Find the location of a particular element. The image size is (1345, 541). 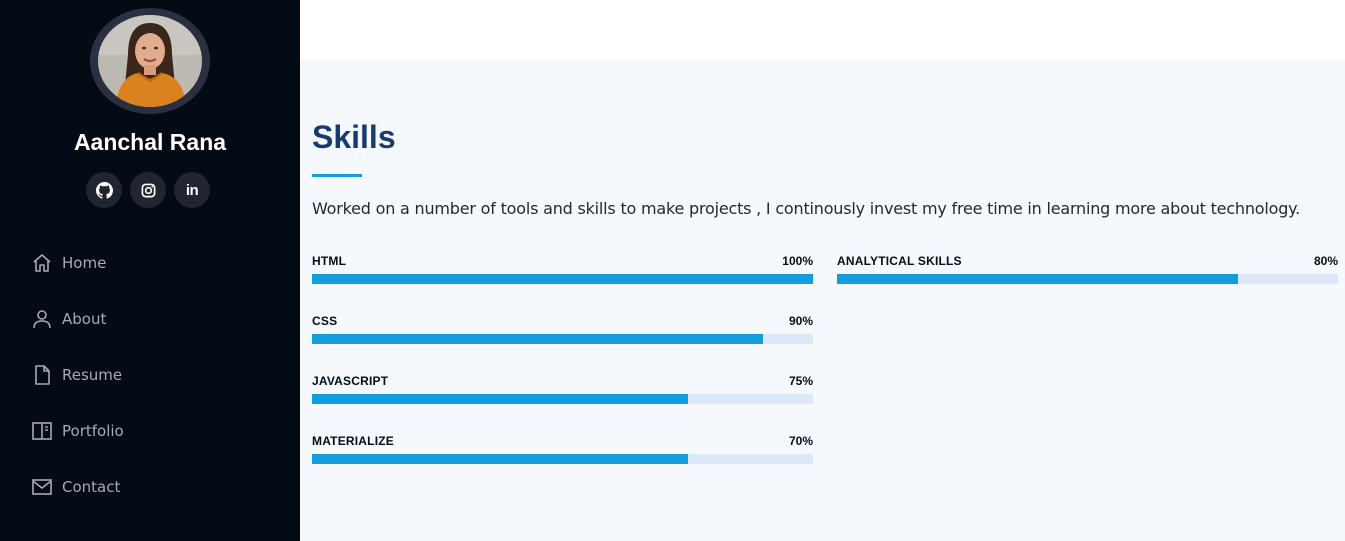

skill-name: ANALYTICAL SKILLS is located at coordinates (899, 261).